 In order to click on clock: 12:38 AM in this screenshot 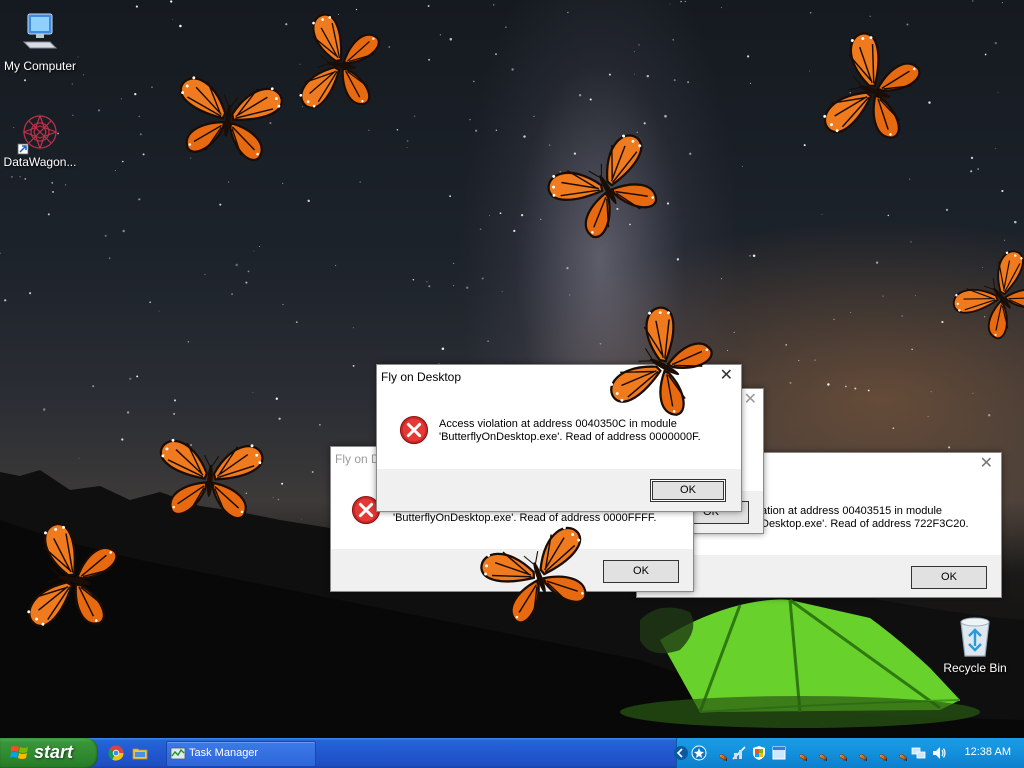, I will do `click(988, 752)`.